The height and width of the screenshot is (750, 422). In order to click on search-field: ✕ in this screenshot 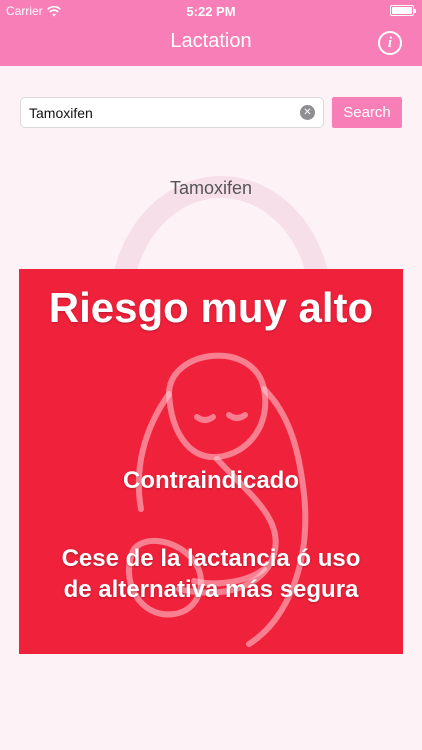, I will do `click(172, 112)`.